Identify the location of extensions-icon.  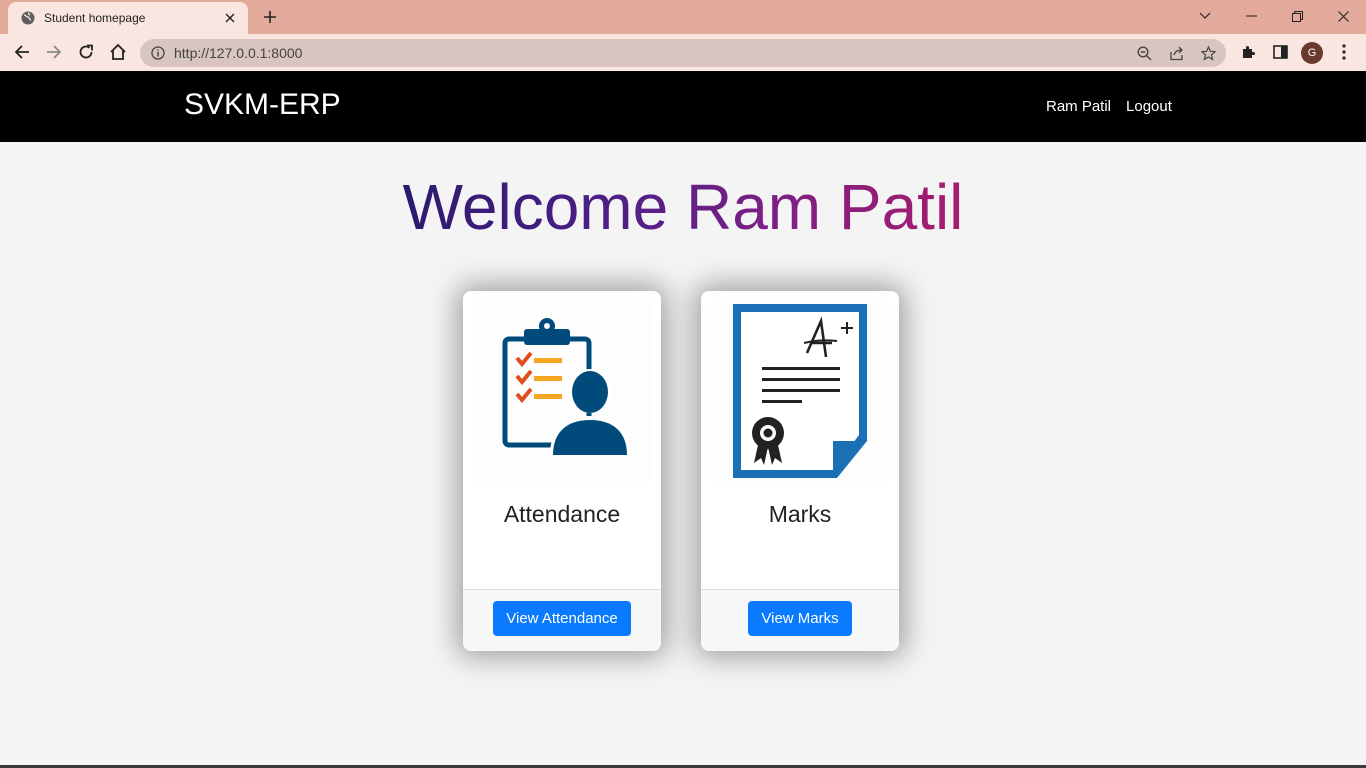
(1248, 52).